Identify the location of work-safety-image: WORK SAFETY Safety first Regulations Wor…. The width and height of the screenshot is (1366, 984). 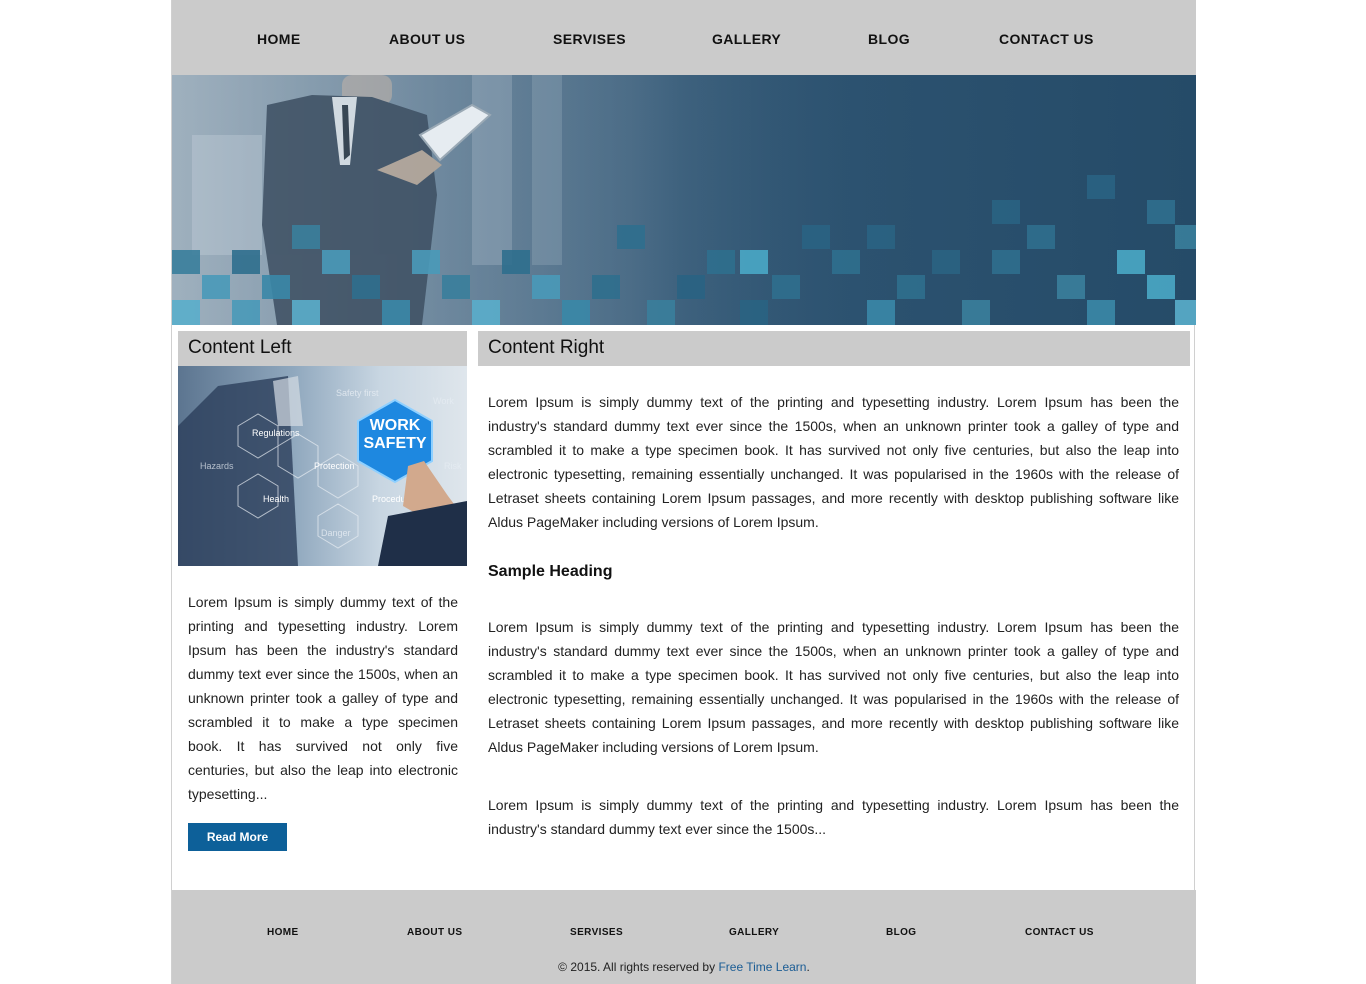
(322, 466).